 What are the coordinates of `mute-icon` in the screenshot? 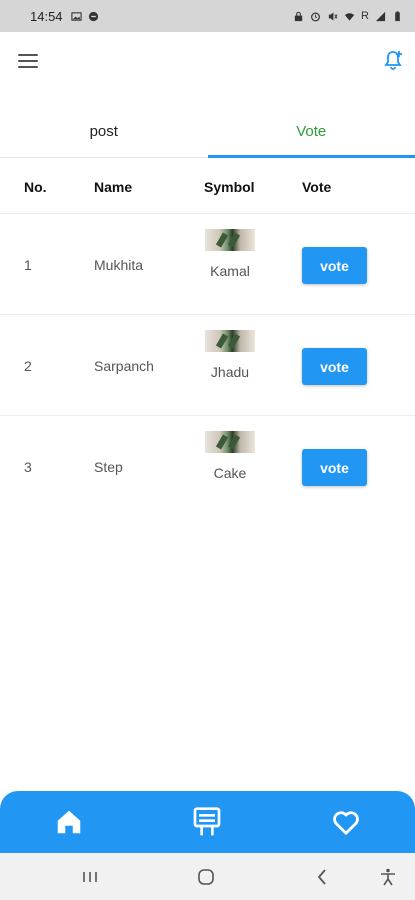 It's located at (333, 16).